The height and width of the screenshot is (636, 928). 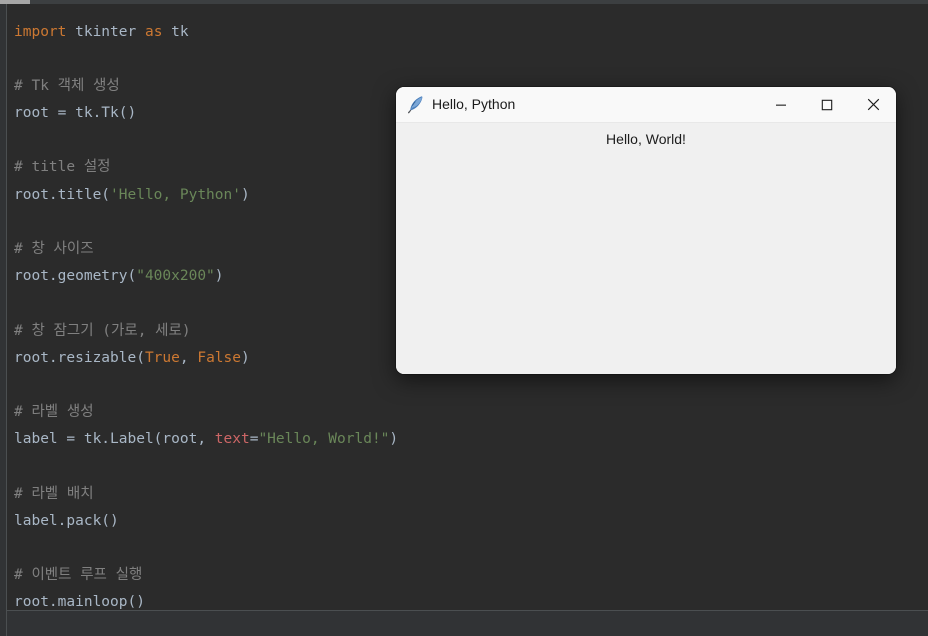 I want to click on code-line: label.pack(), so click(x=464, y=521).